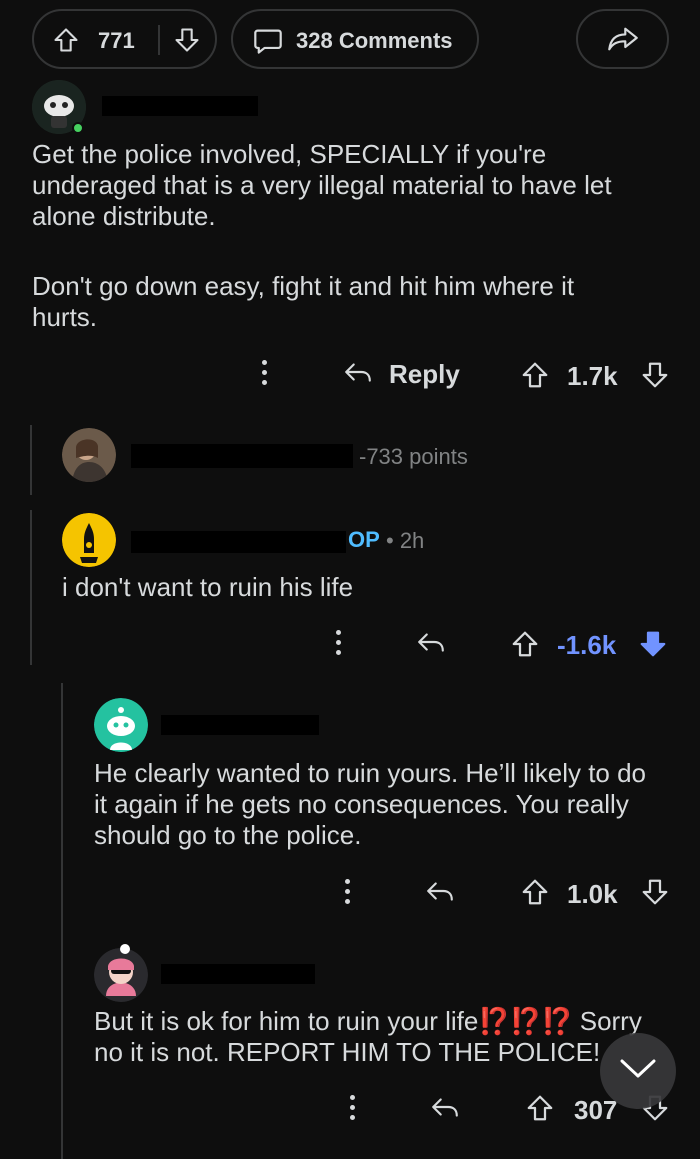 The image size is (700, 1159). I want to click on next-comment-button, so click(638, 1071).